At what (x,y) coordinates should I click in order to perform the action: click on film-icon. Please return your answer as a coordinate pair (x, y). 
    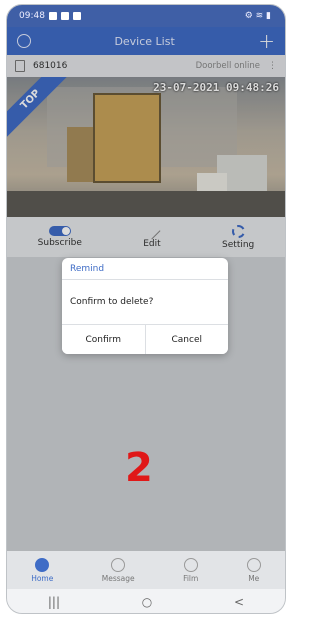
    Looking at the image, I should click on (190, 564).